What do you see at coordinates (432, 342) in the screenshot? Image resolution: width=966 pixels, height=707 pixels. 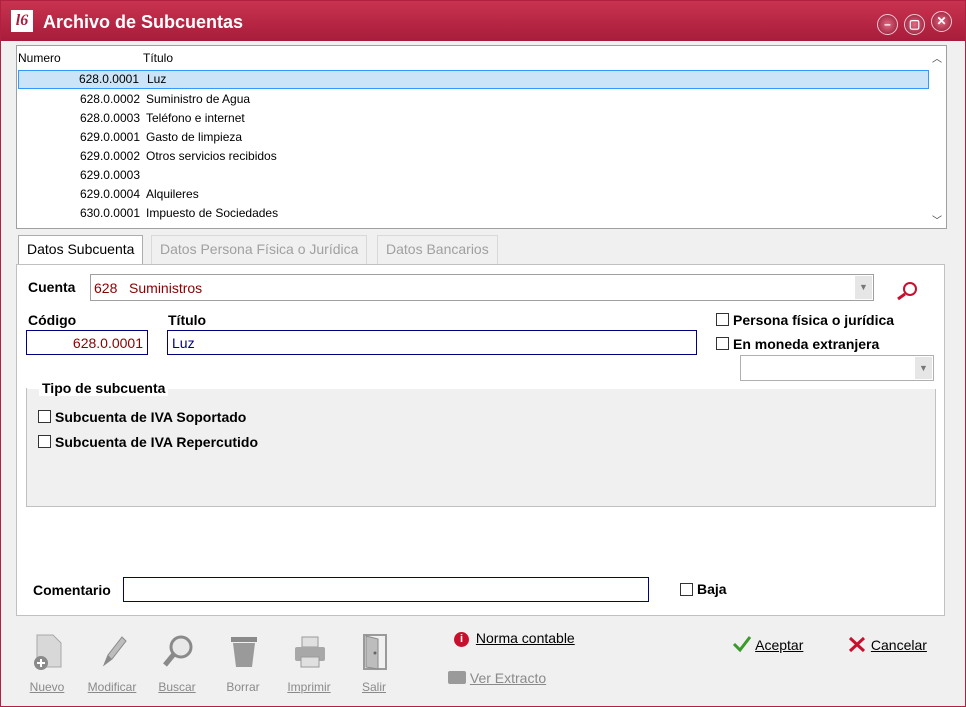 I see `titulo-field: Luz` at bounding box center [432, 342].